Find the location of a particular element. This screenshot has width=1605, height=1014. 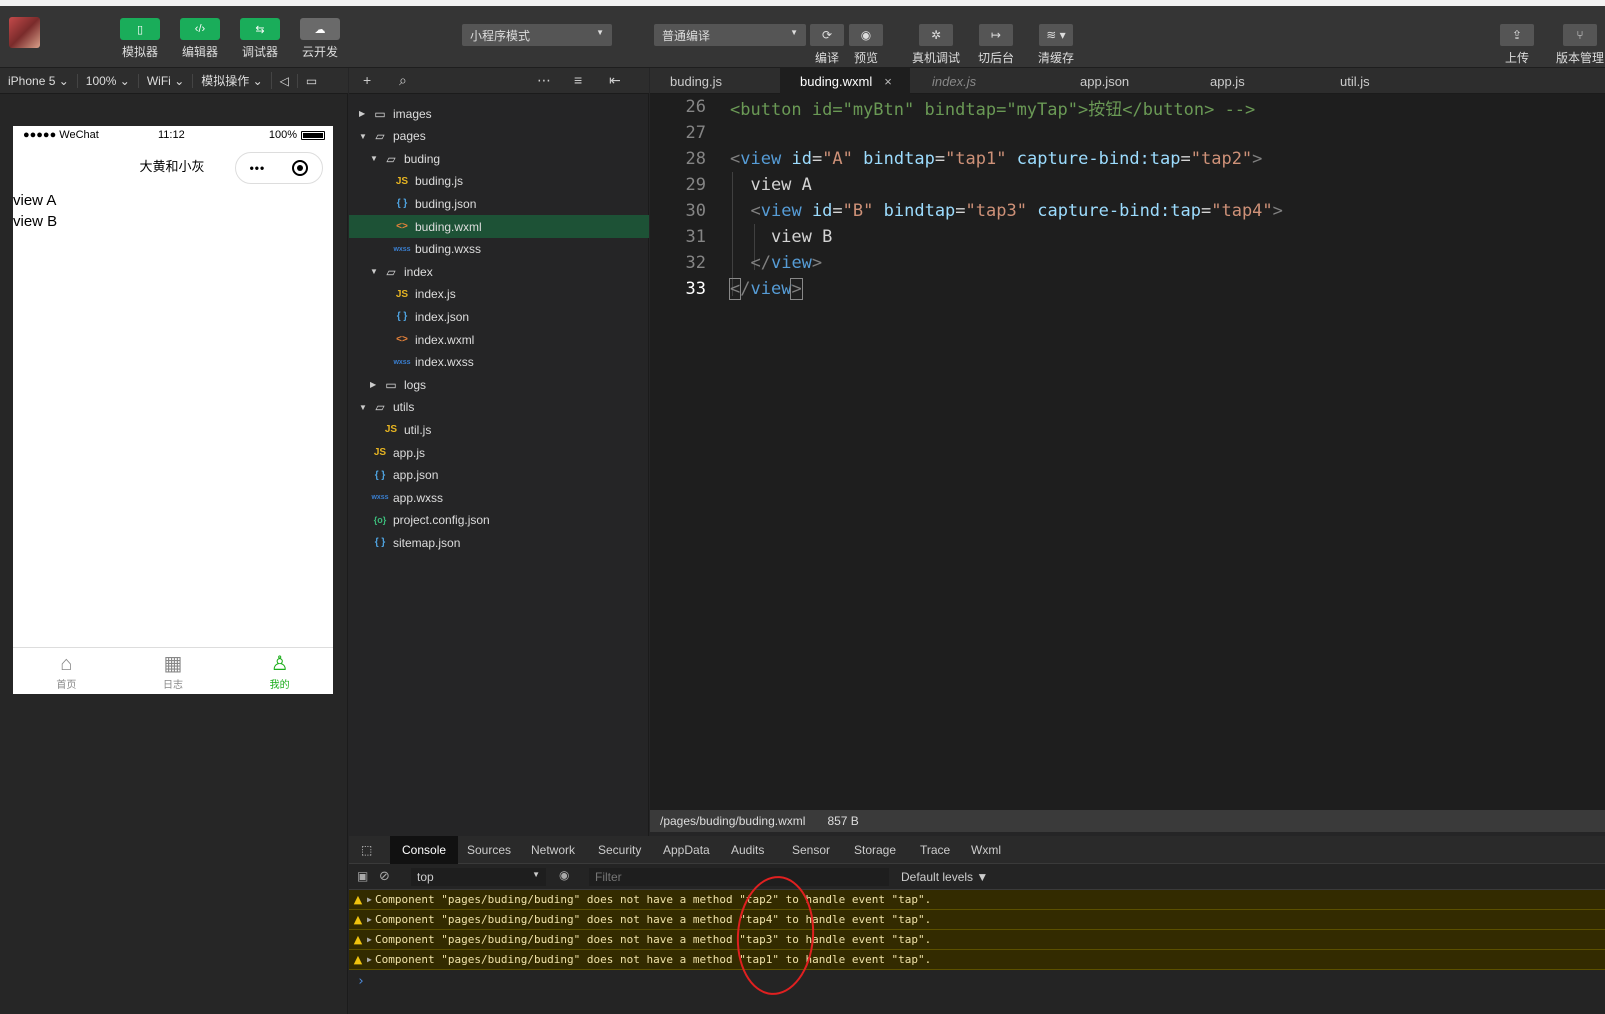

tab-buding-wxml: buding.wxml × is located at coordinates (845, 81).